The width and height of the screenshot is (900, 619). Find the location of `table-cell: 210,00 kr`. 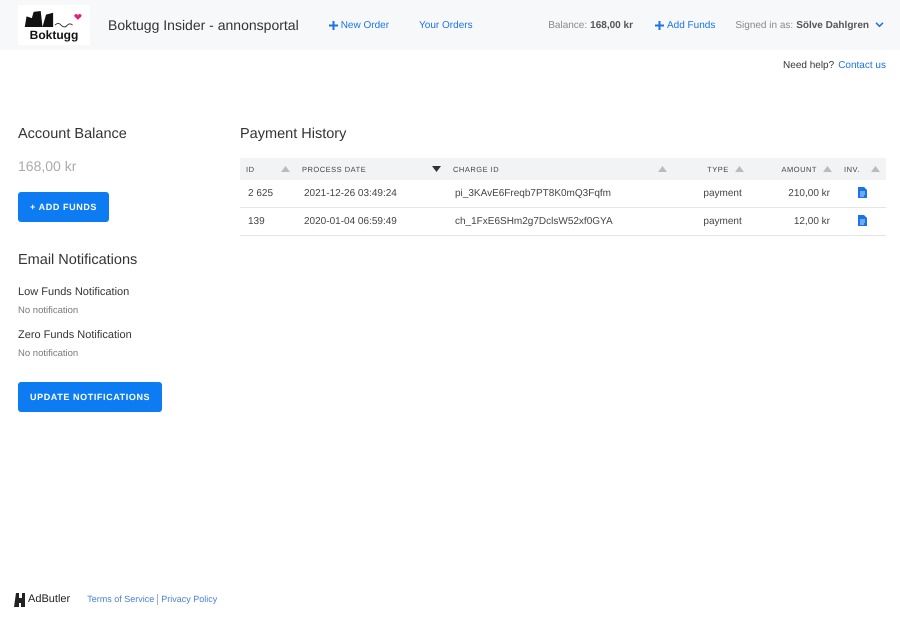

table-cell: 210,00 kr is located at coordinates (794, 194).